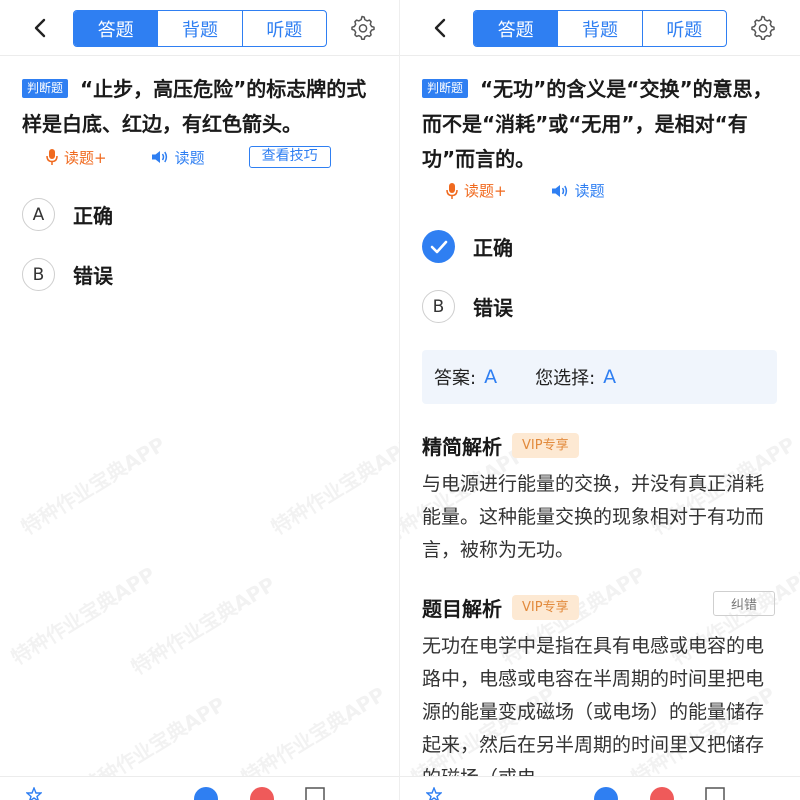 The height and width of the screenshot is (800, 800). I want to click on option-letter: A, so click(38, 214).